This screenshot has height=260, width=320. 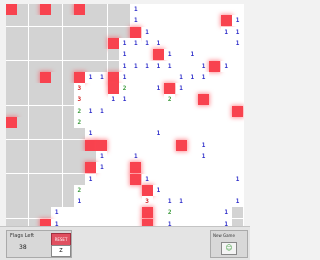 I want to click on number-cell: 3, so click(x=79, y=89).